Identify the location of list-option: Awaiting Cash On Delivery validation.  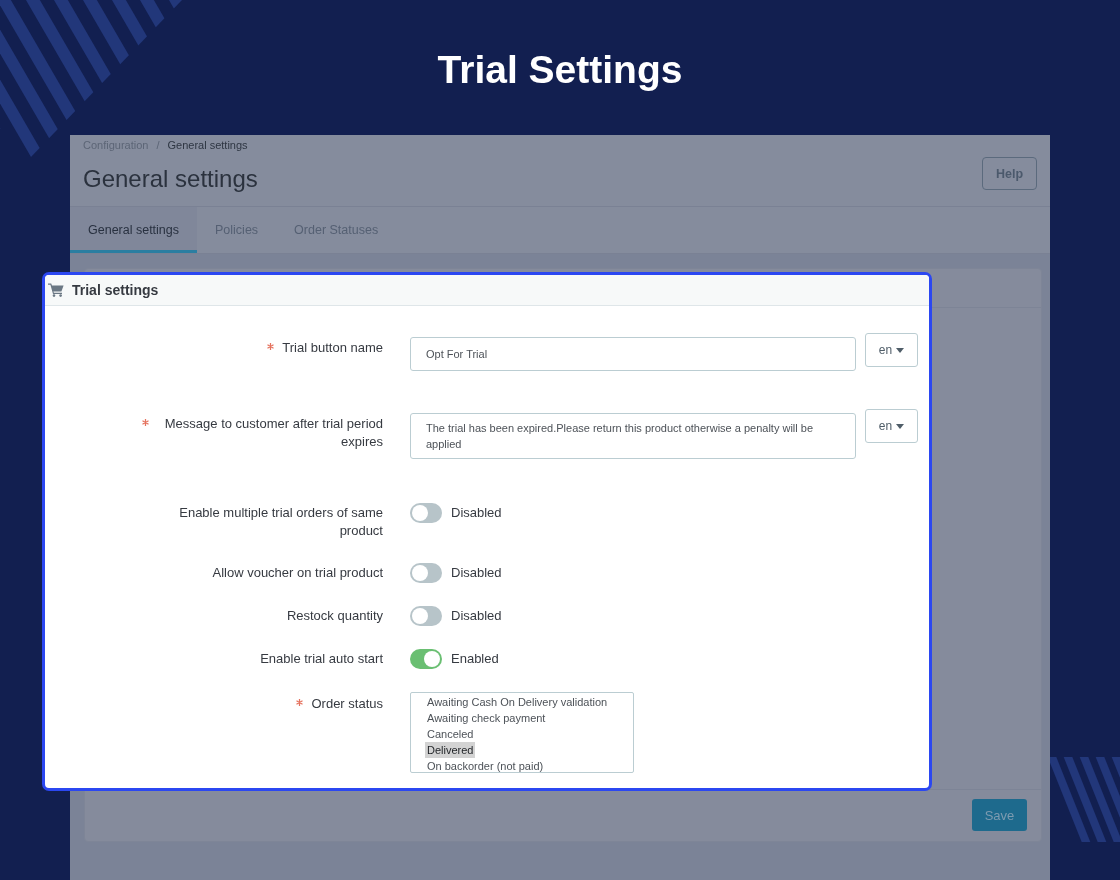
(517, 702).